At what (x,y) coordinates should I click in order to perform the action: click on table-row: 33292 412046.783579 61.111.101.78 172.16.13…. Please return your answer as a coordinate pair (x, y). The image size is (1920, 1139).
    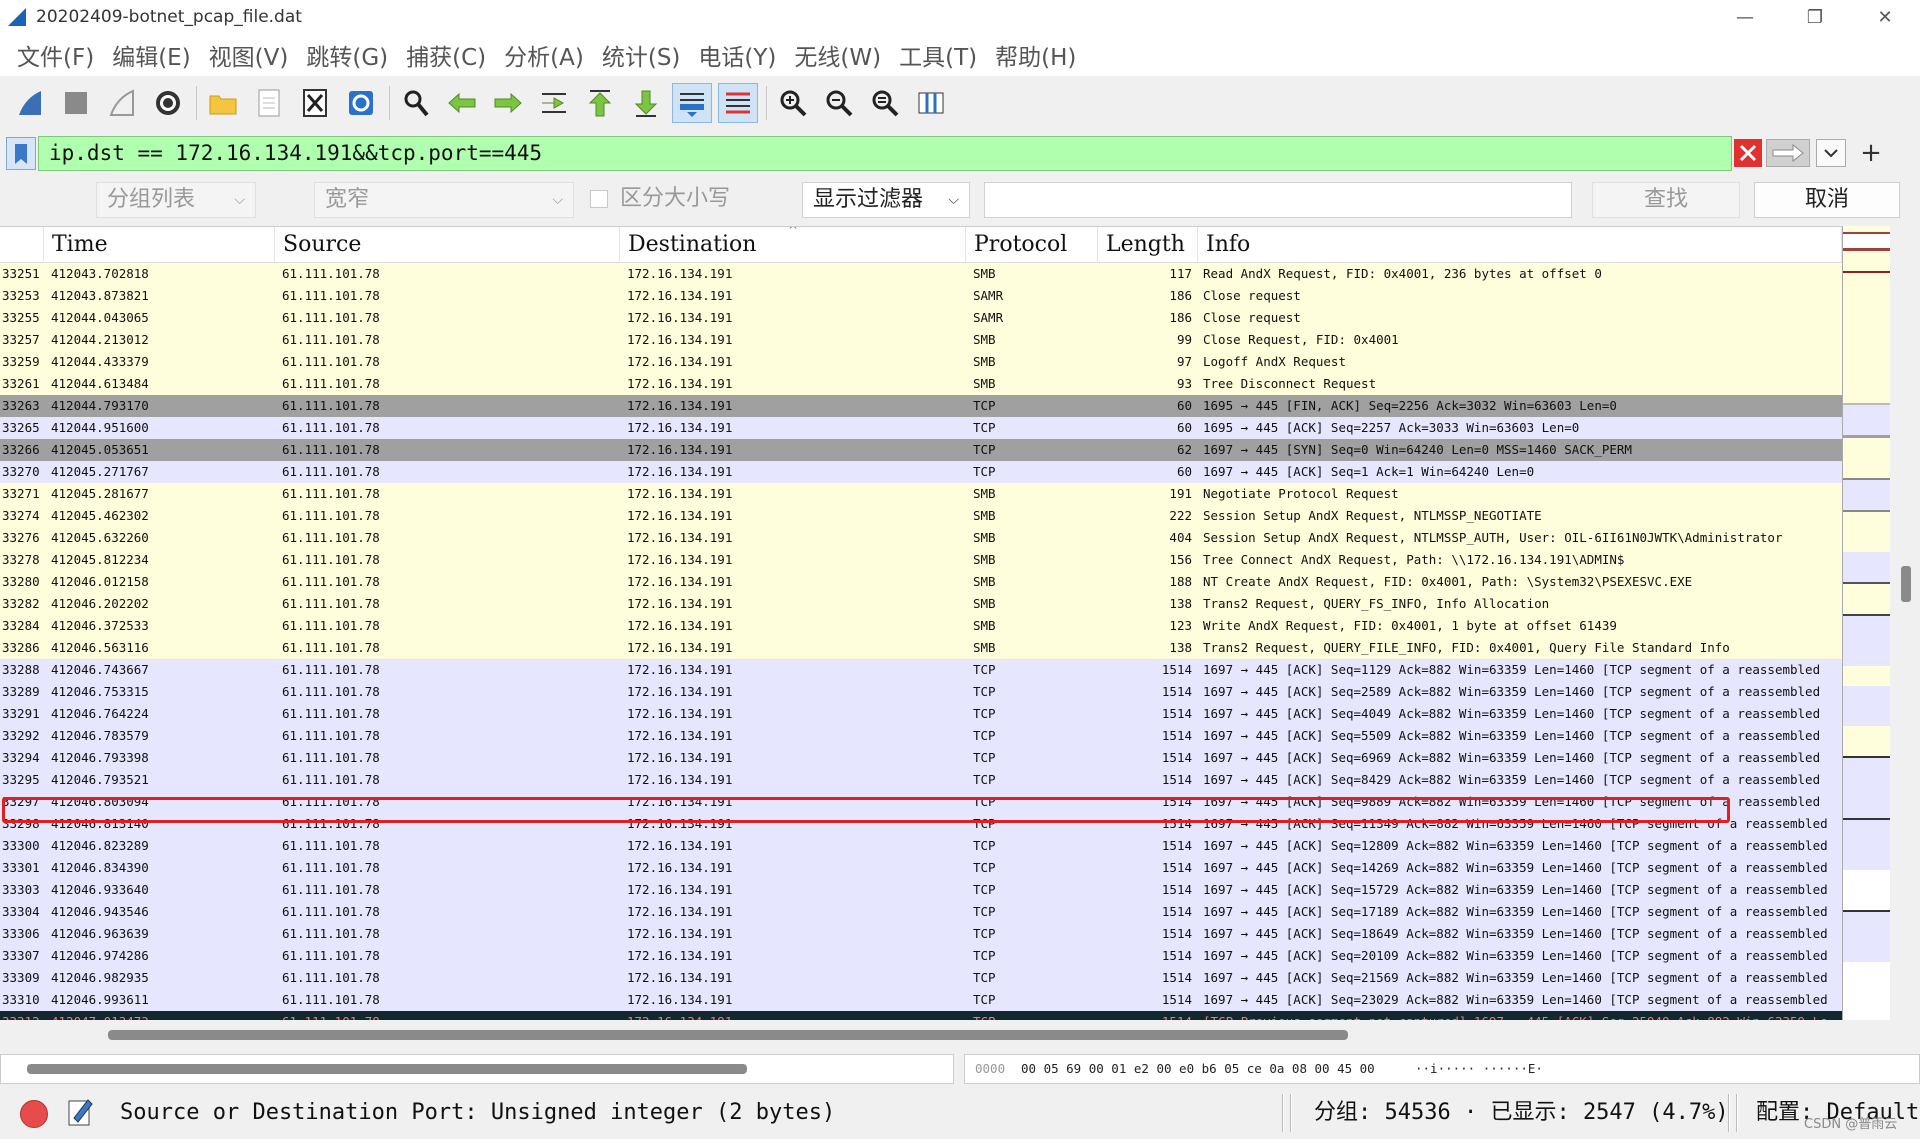
    Looking at the image, I should click on (921, 736).